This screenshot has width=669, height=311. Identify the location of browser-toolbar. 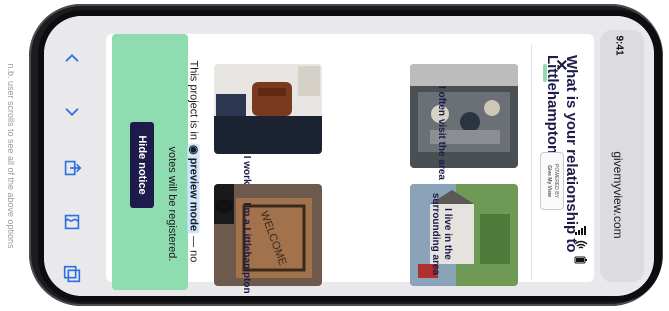
(75, 156).